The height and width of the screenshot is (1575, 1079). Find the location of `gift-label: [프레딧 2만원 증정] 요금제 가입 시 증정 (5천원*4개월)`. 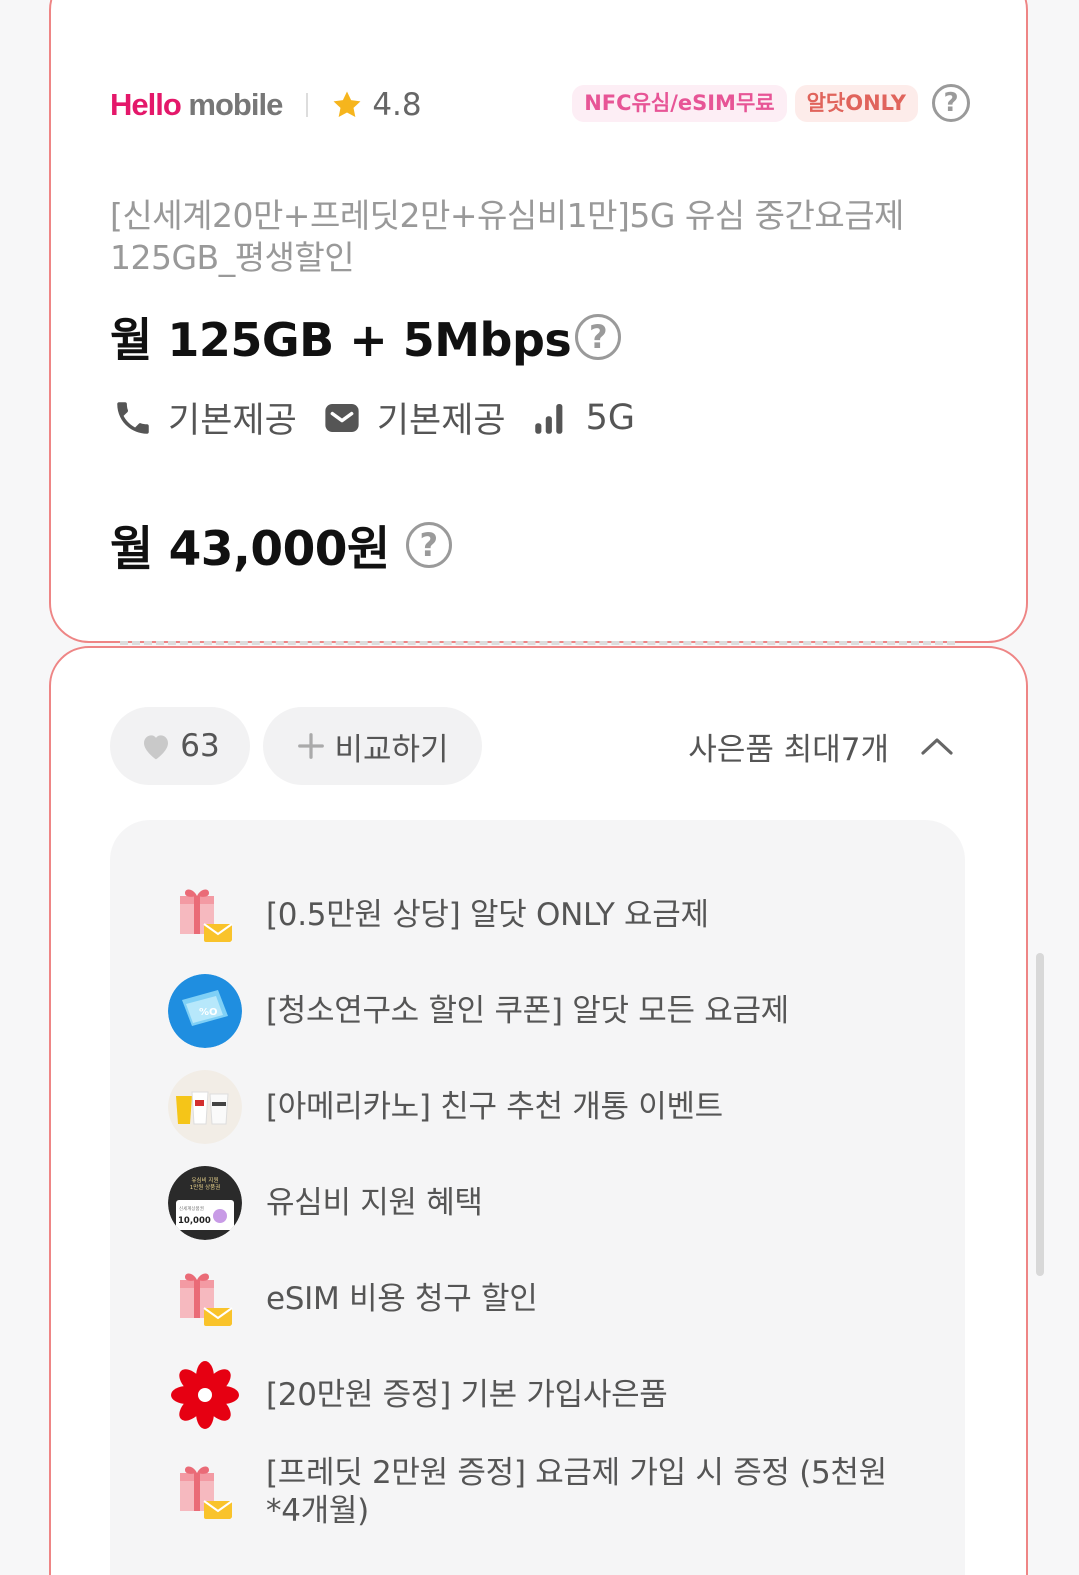

gift-label: [프레딧 2만원 증정] 요금제 가입 시 증정 (5천원*4개월) is located at coordinates (576, 1492).